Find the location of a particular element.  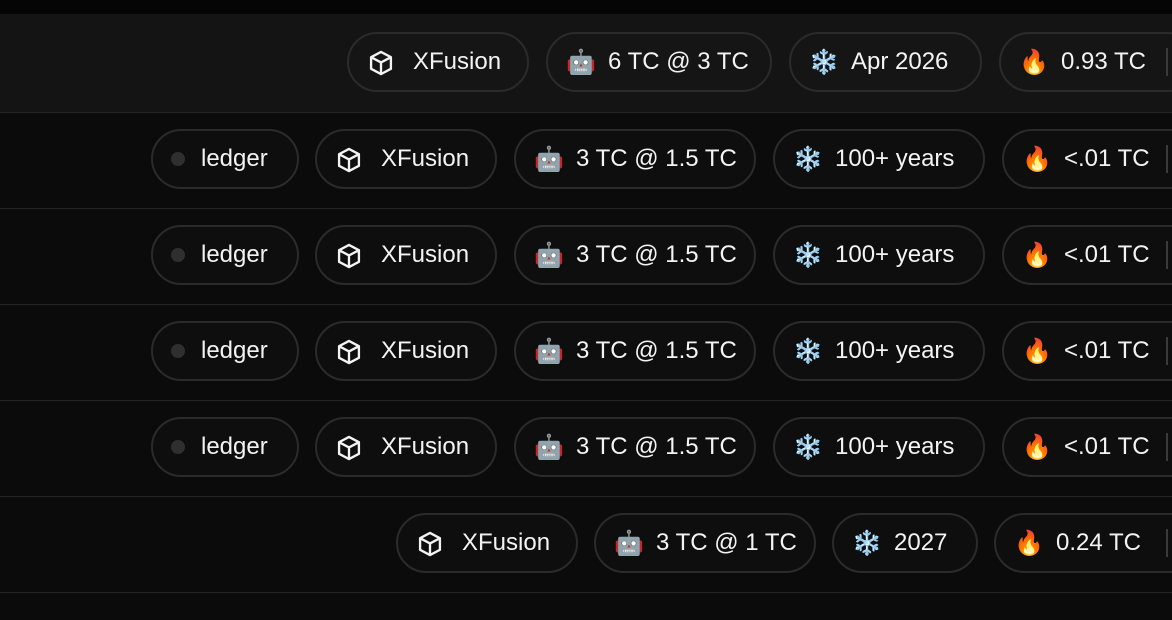

cutoff-pill: ❄️ Apr 2026 is located at coordinates (885, 62).